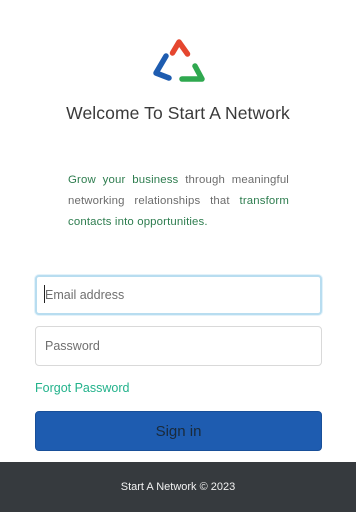 The width and height of the screenshot is (356, 512). I want to click on page-title: Welcome To Start A Network, so click(178, 113).